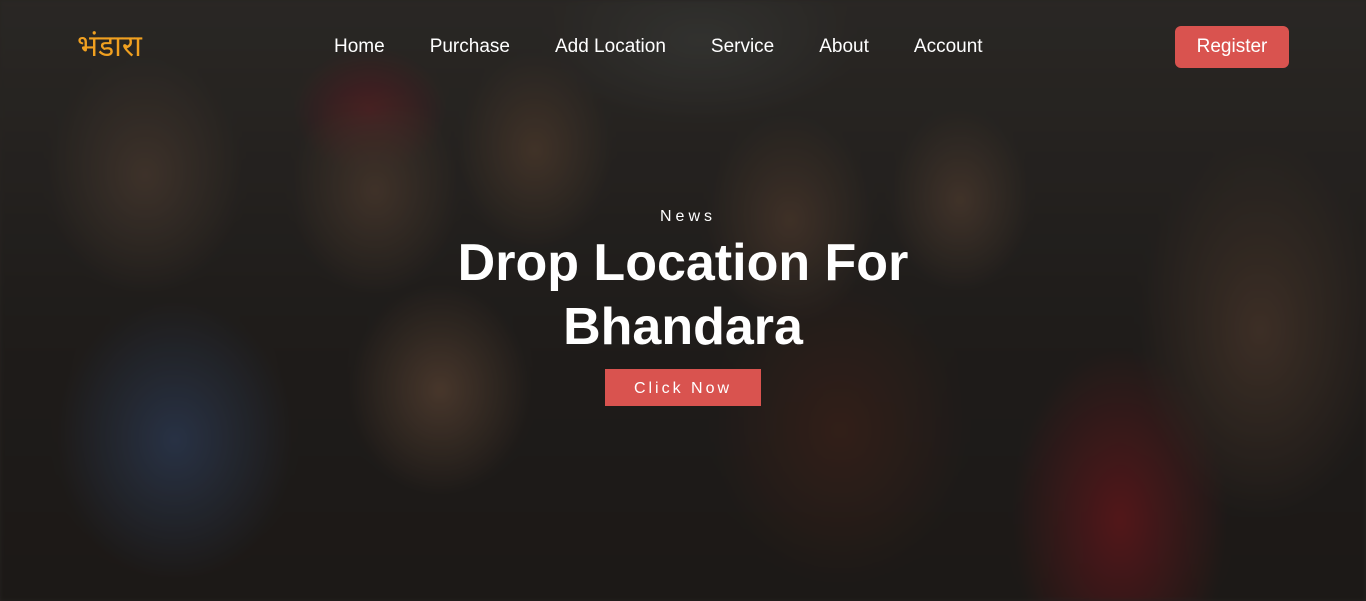  What do you see at coordinates (610, 47) in the screenshot?
I see `nav-link-add-location: Add Location` at bounding box center [610, 47].